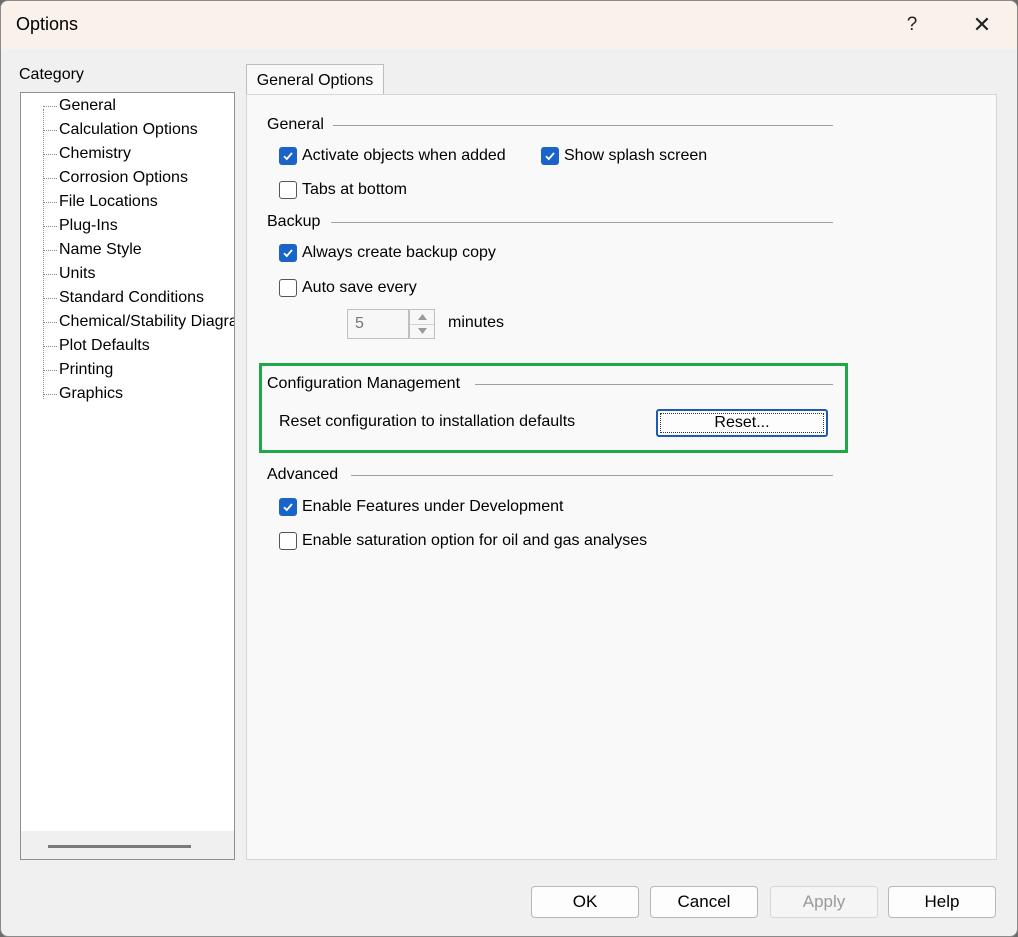 The width and height of the screenshot is (1018, 937). I want to click on scrollbar-thumb, so click(119, 846).